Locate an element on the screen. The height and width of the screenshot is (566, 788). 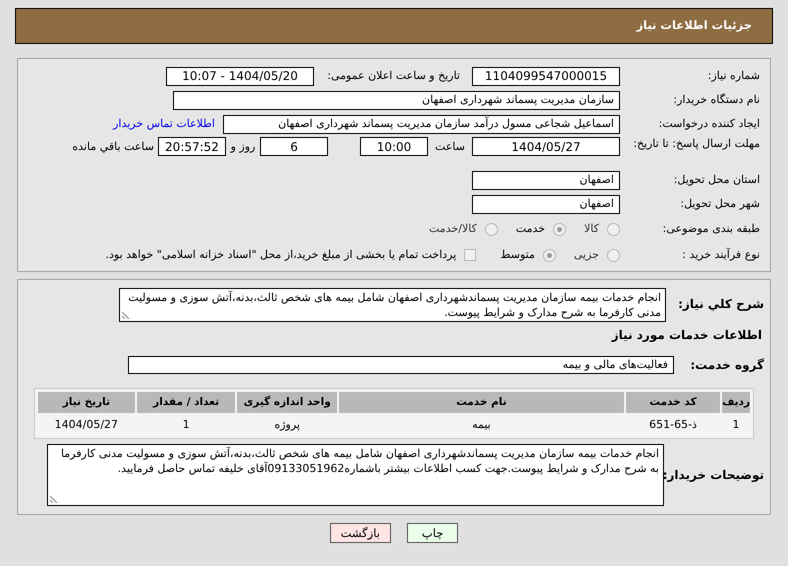
field-label: ساعت is located at coordinates (450, 147).